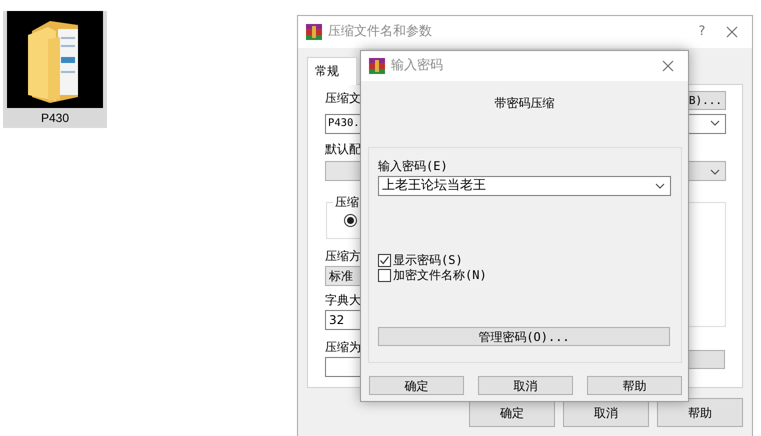 Image resolution: width=761 pixels, height=436 pixels. I want to click on checkbox-label: 加密文件名称(N), so click(440, 275).